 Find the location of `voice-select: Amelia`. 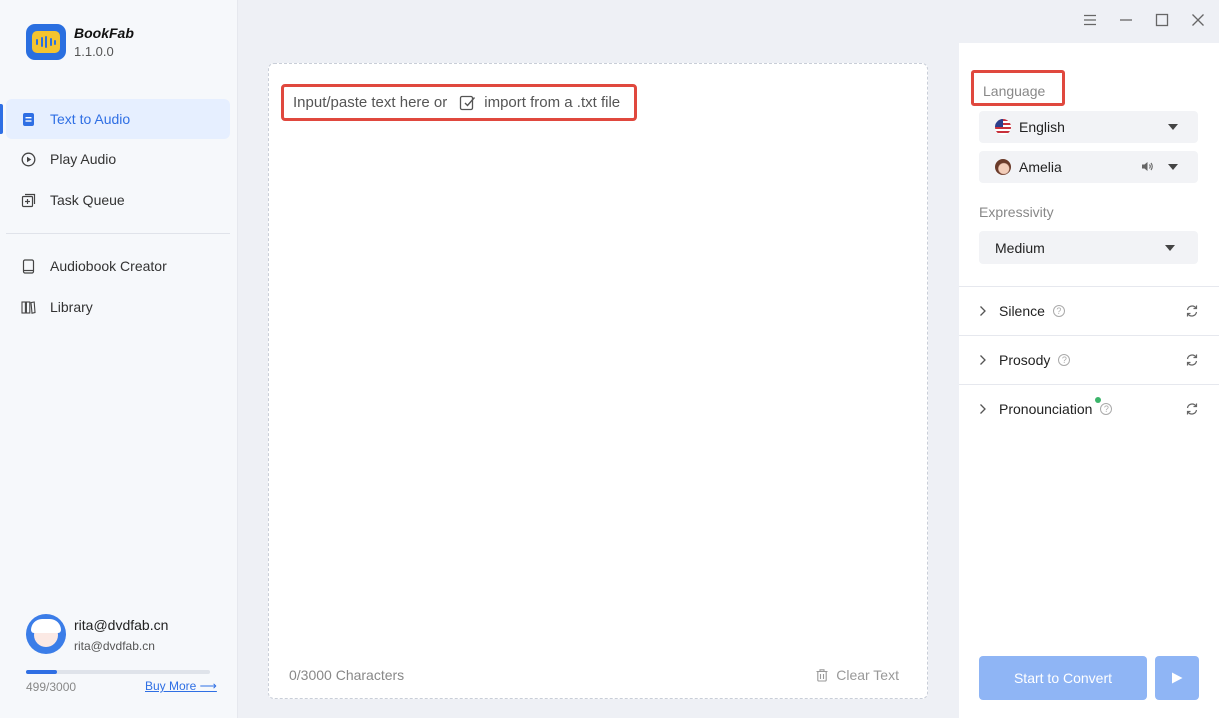

voice-select: Amelia is located at coordinates (1088, 167).